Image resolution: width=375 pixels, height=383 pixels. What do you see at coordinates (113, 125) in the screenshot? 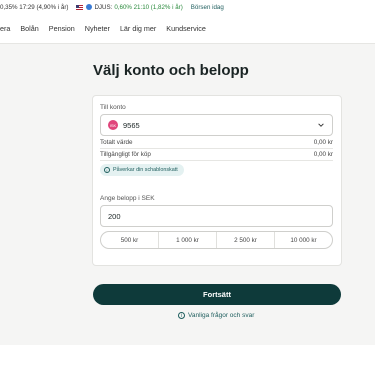
I see `account-badge-icon: ISK` at bounding box center [113, 125].